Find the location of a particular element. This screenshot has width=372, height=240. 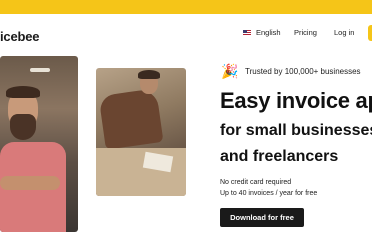

hero-photo-craftsman is located at coordinates (141, 132).